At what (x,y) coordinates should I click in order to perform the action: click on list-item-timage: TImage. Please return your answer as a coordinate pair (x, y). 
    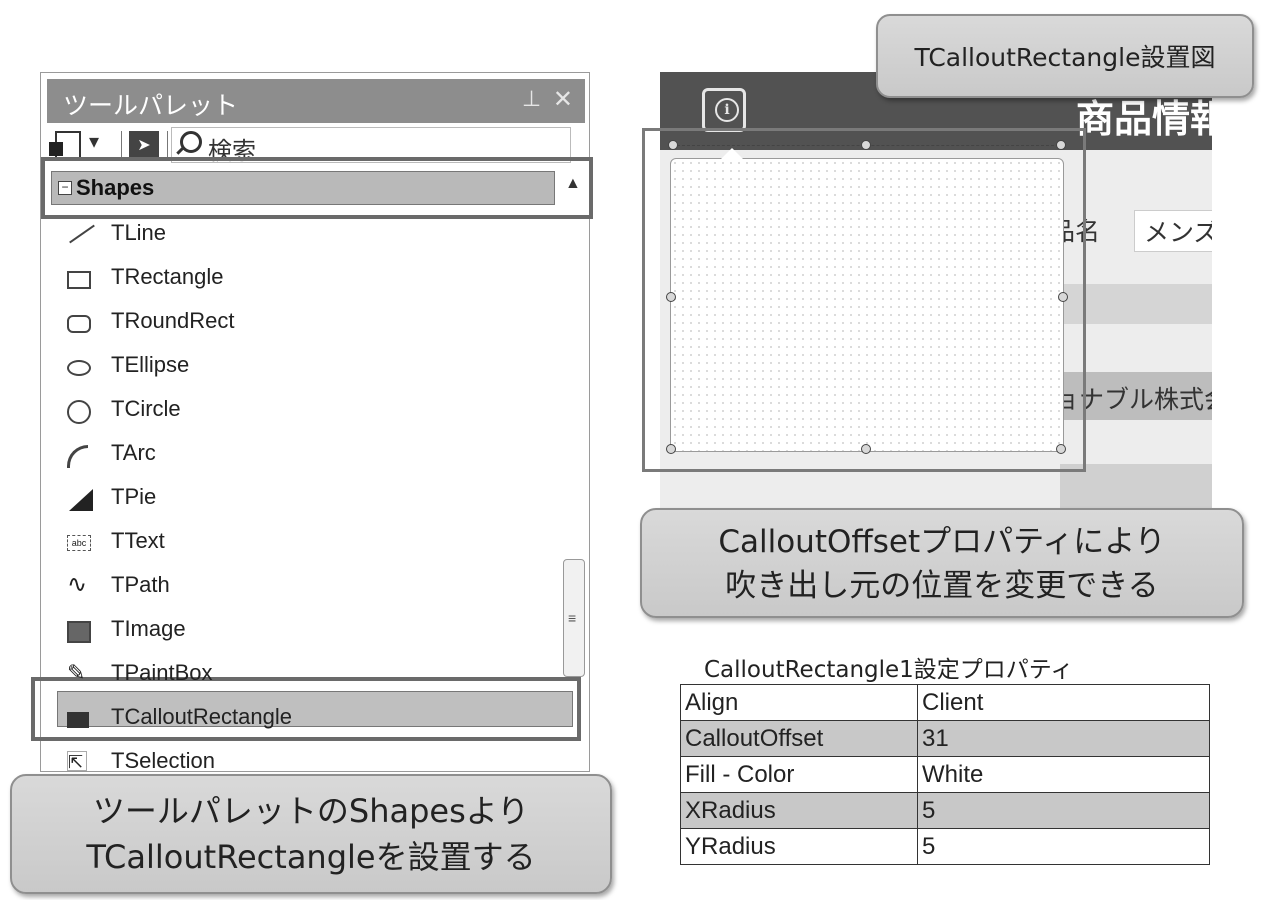
    Looking at the image, I should click on (301, 631).